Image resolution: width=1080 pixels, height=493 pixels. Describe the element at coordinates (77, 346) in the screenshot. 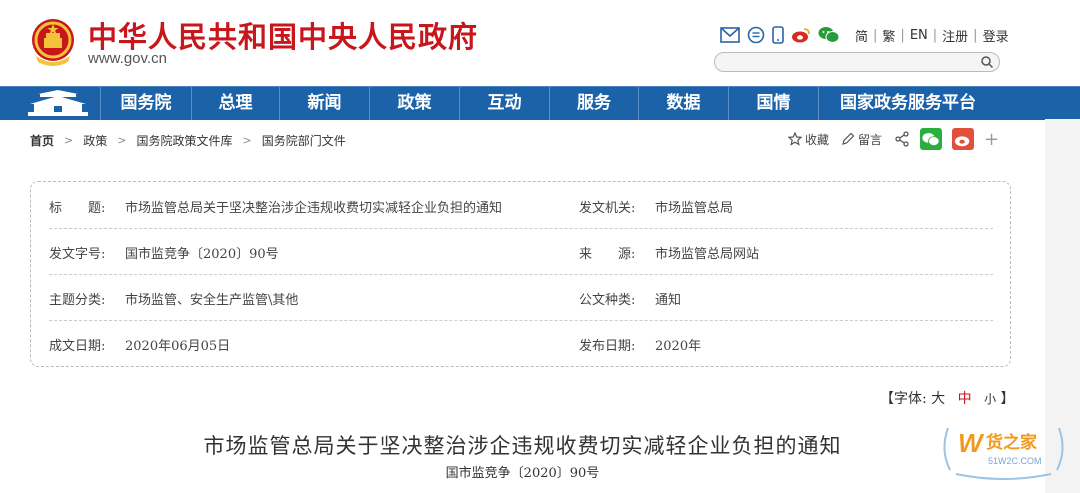

I see `written-date-label: 成文日期:` at that location.